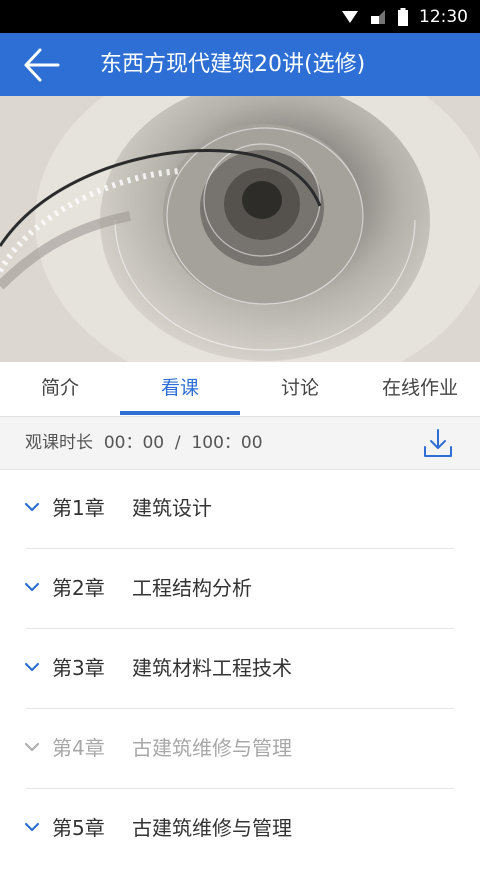 Image resolution: width=480 pixels, height=869 pixels. What do you see at coordinates (240, 16) in the screenshot?
I see `status-bar: 12:30` at bounding box center [240, 16].